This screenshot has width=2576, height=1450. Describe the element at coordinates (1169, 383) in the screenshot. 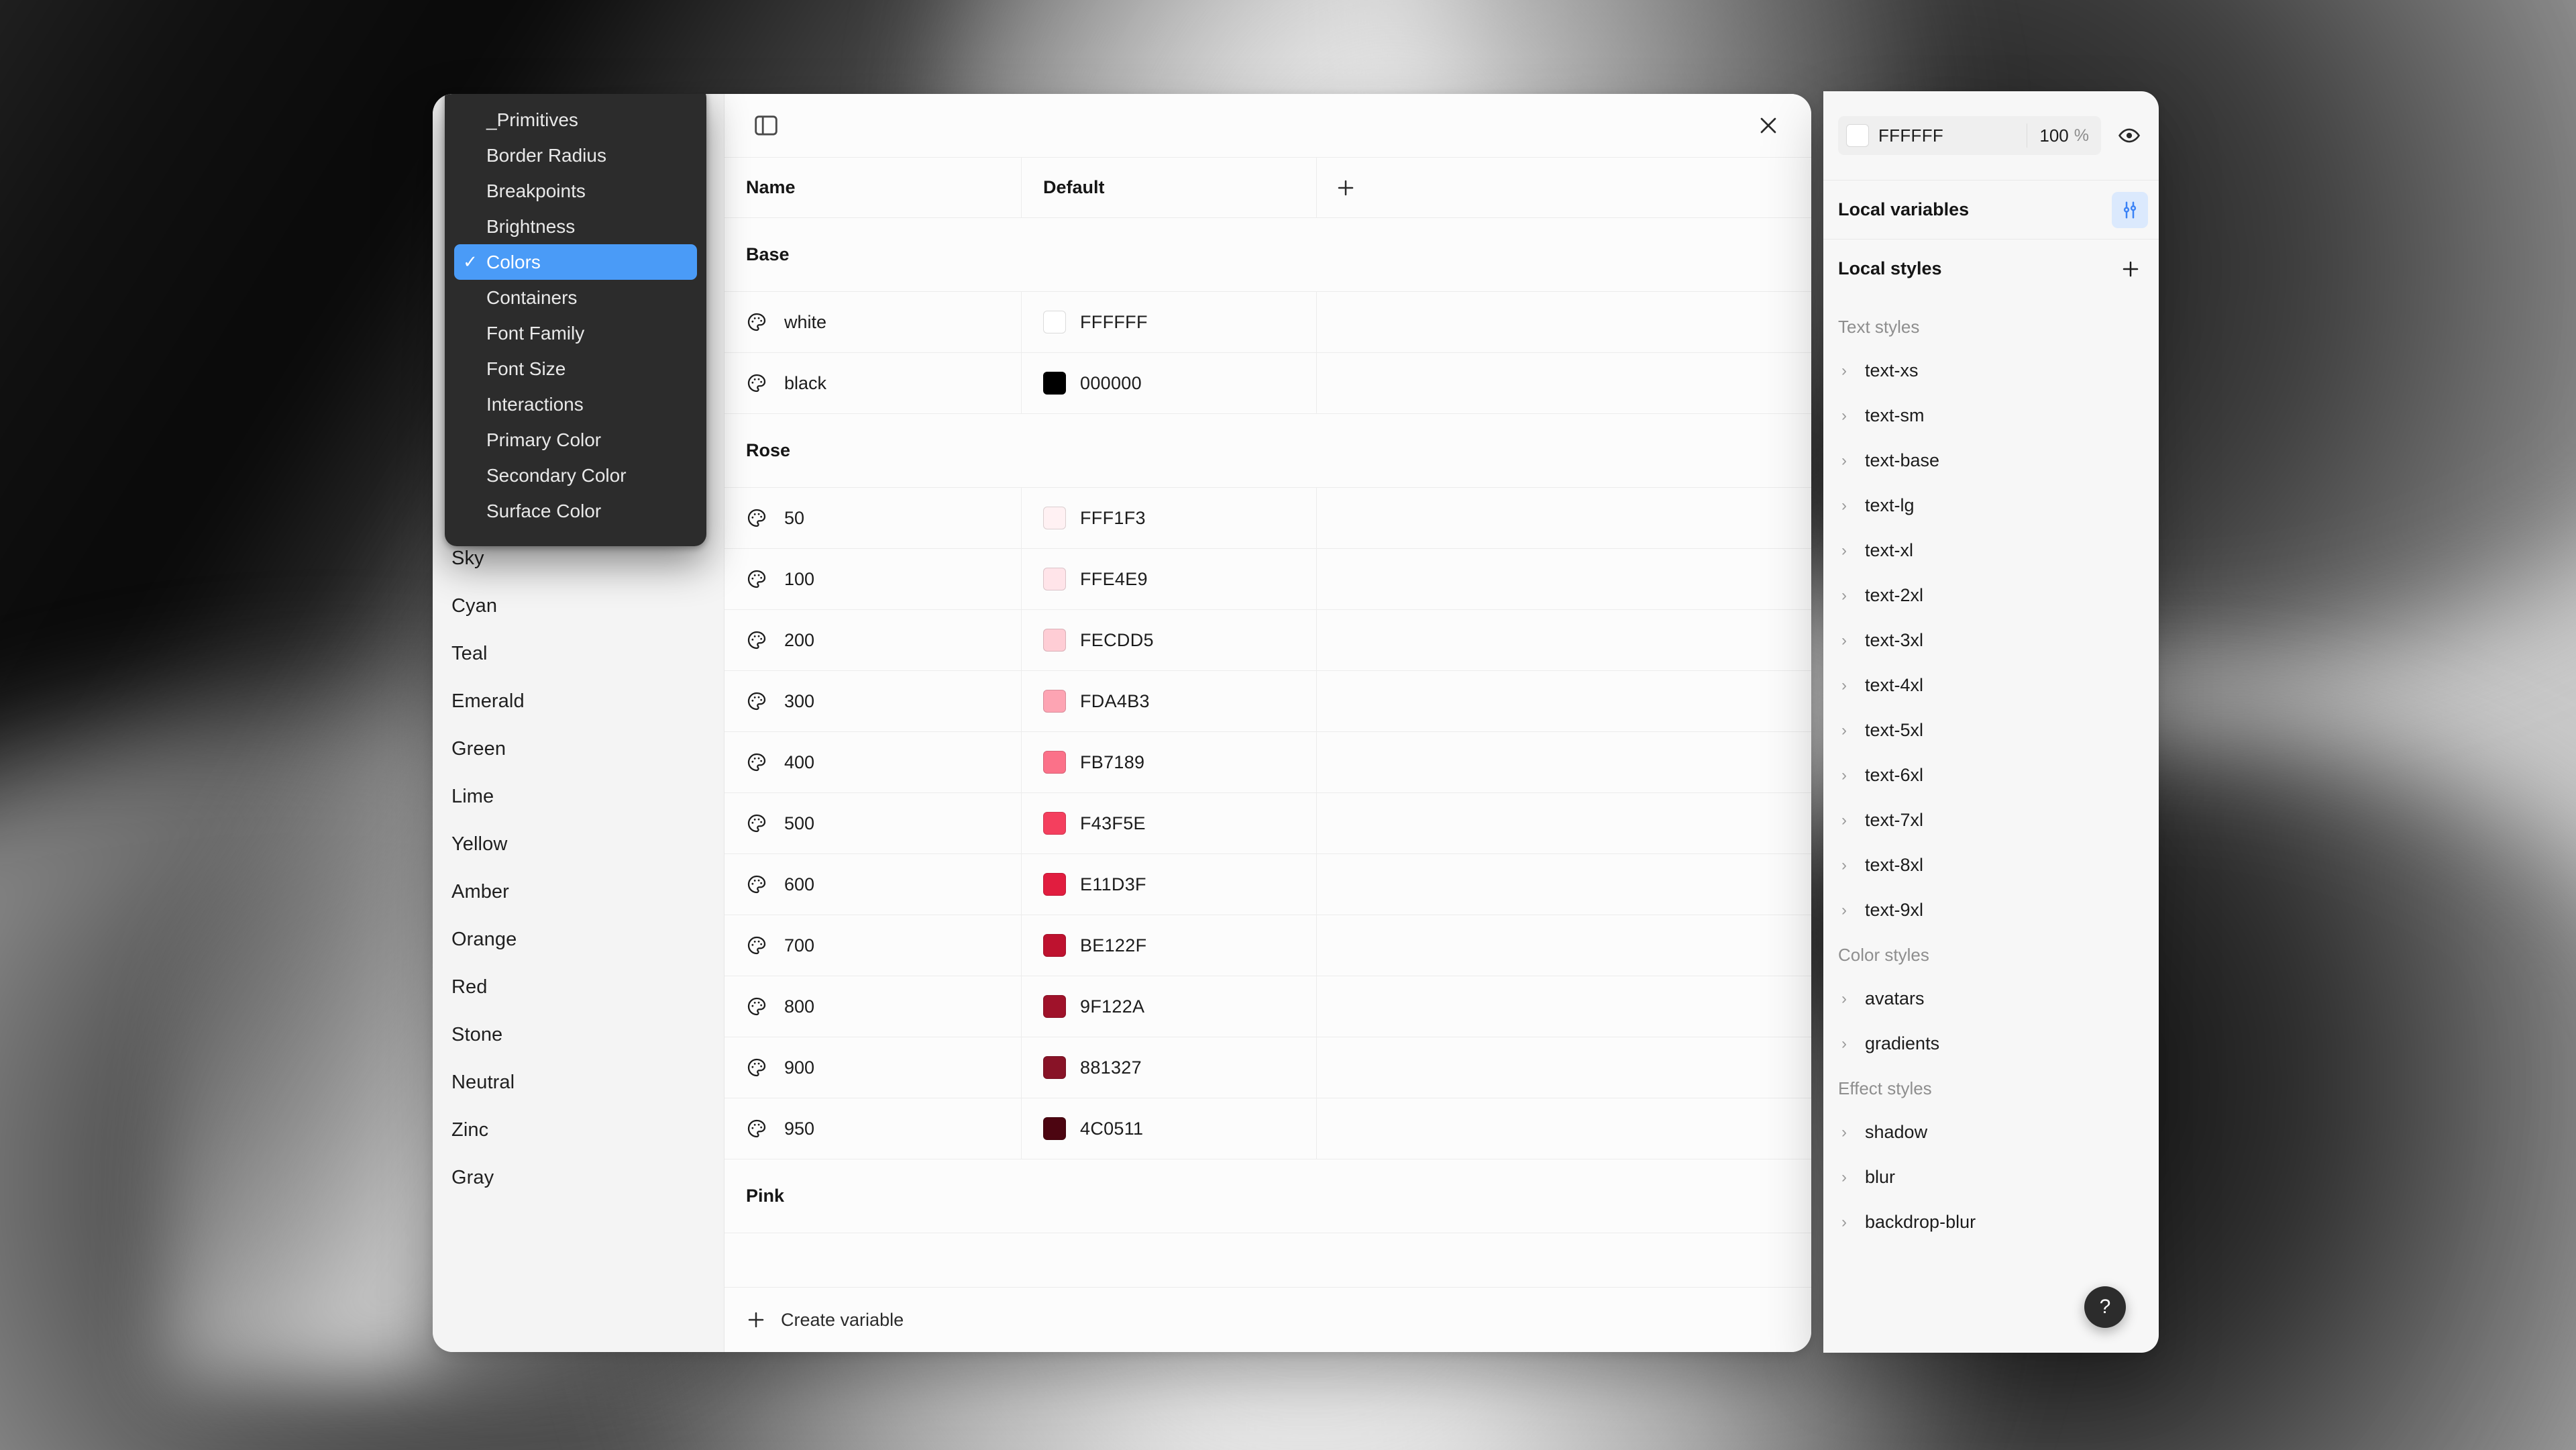

I see `variable-value-cell: 000000` at that location.